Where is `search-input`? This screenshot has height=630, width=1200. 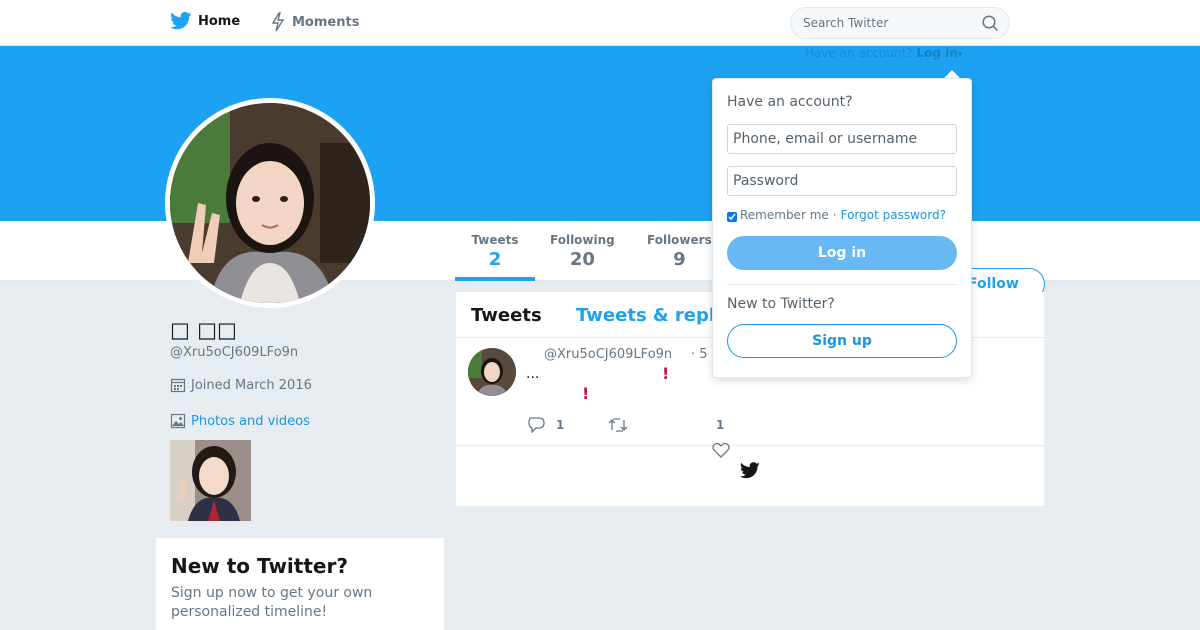
search-input is located at coordinates (886, 23).